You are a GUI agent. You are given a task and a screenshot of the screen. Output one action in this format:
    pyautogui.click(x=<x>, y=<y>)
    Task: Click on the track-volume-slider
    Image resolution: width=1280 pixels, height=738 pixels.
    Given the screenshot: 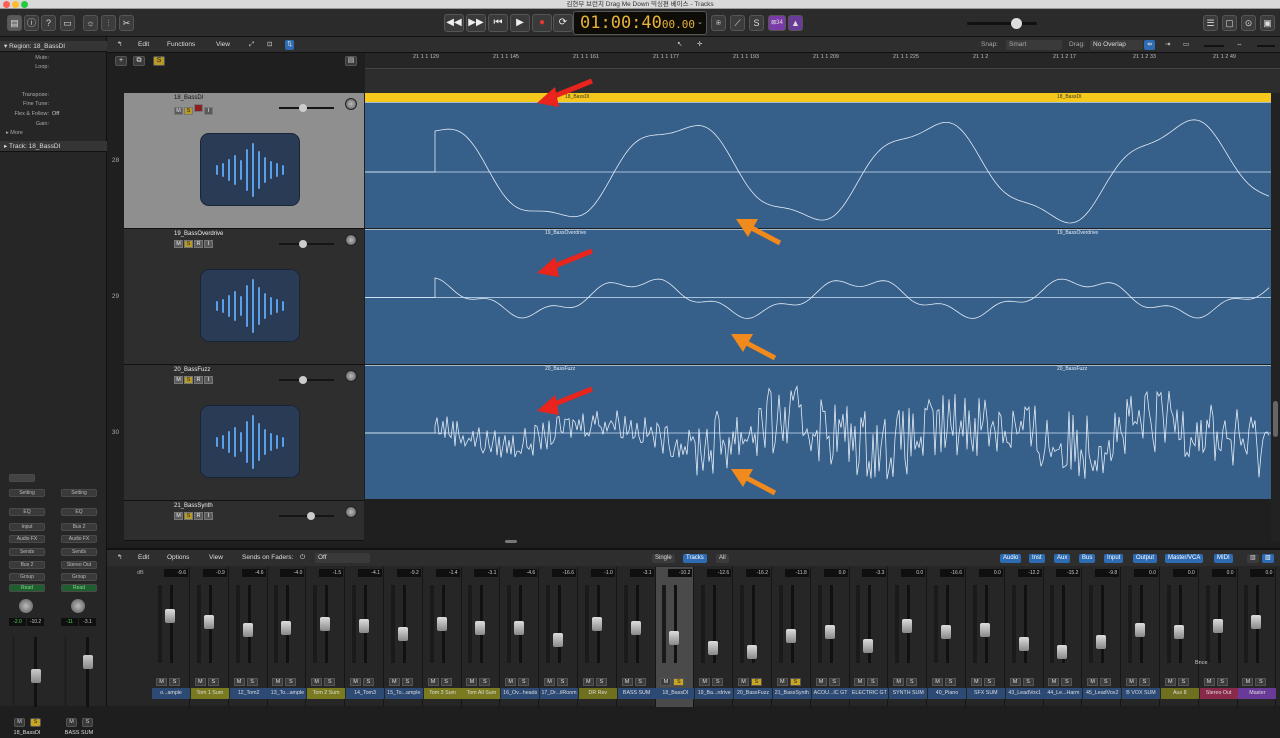 What is the action you would take?
    pyautogui.click(x=306, y=108)
    